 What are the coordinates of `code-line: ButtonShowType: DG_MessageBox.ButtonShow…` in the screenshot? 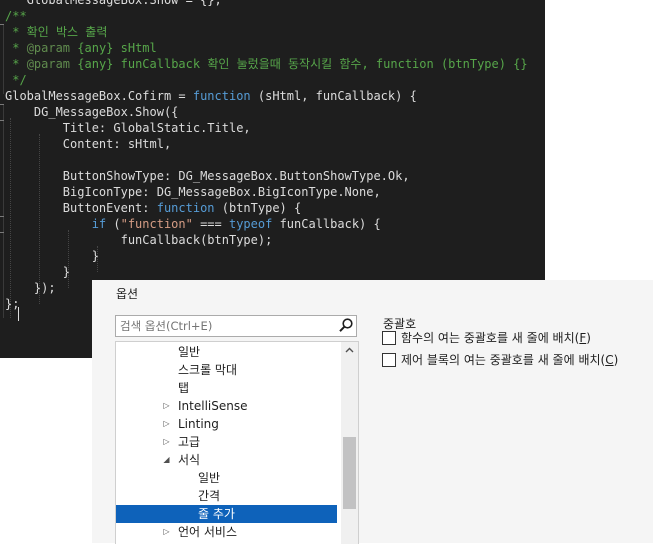 It's located at (207, 176).